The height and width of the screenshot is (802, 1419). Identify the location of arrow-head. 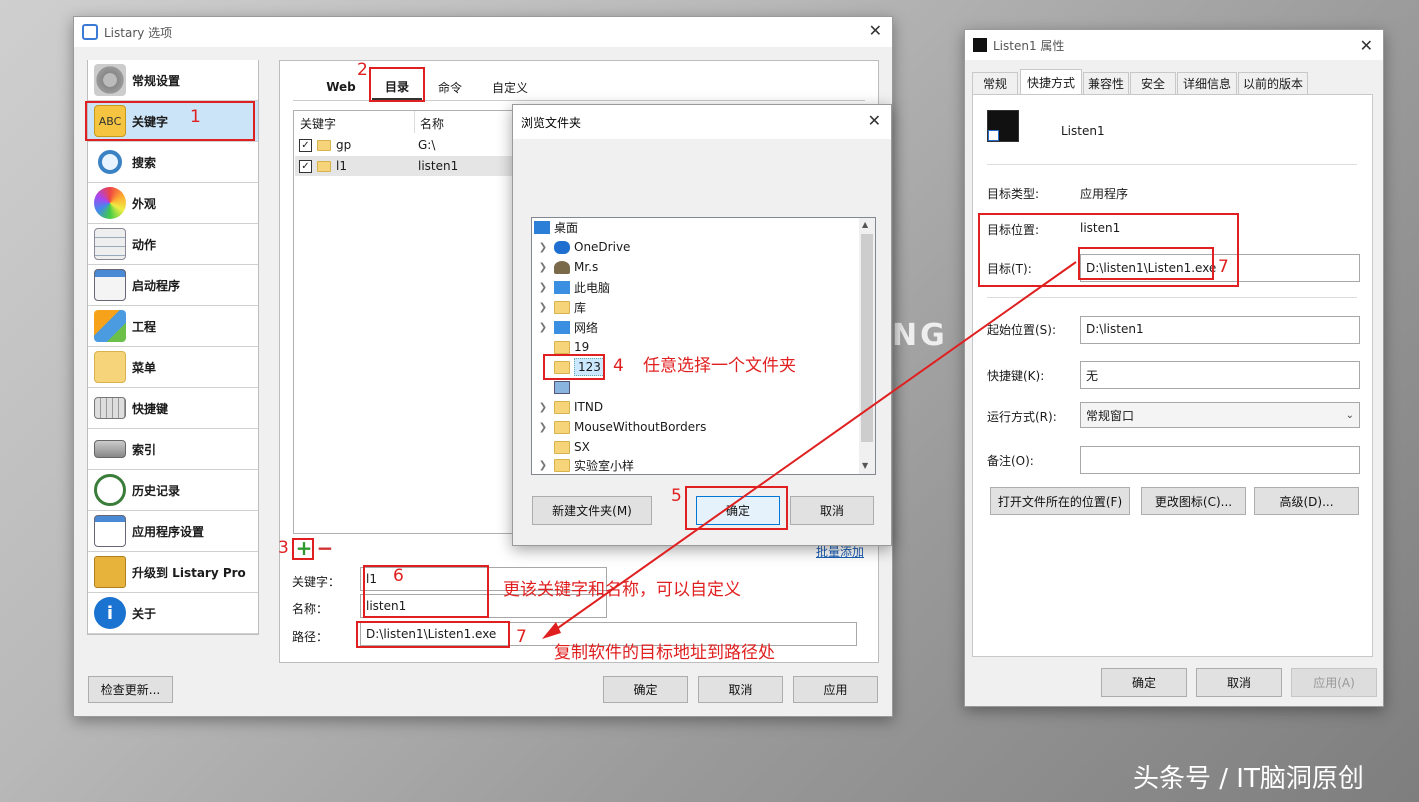
(551, 630).